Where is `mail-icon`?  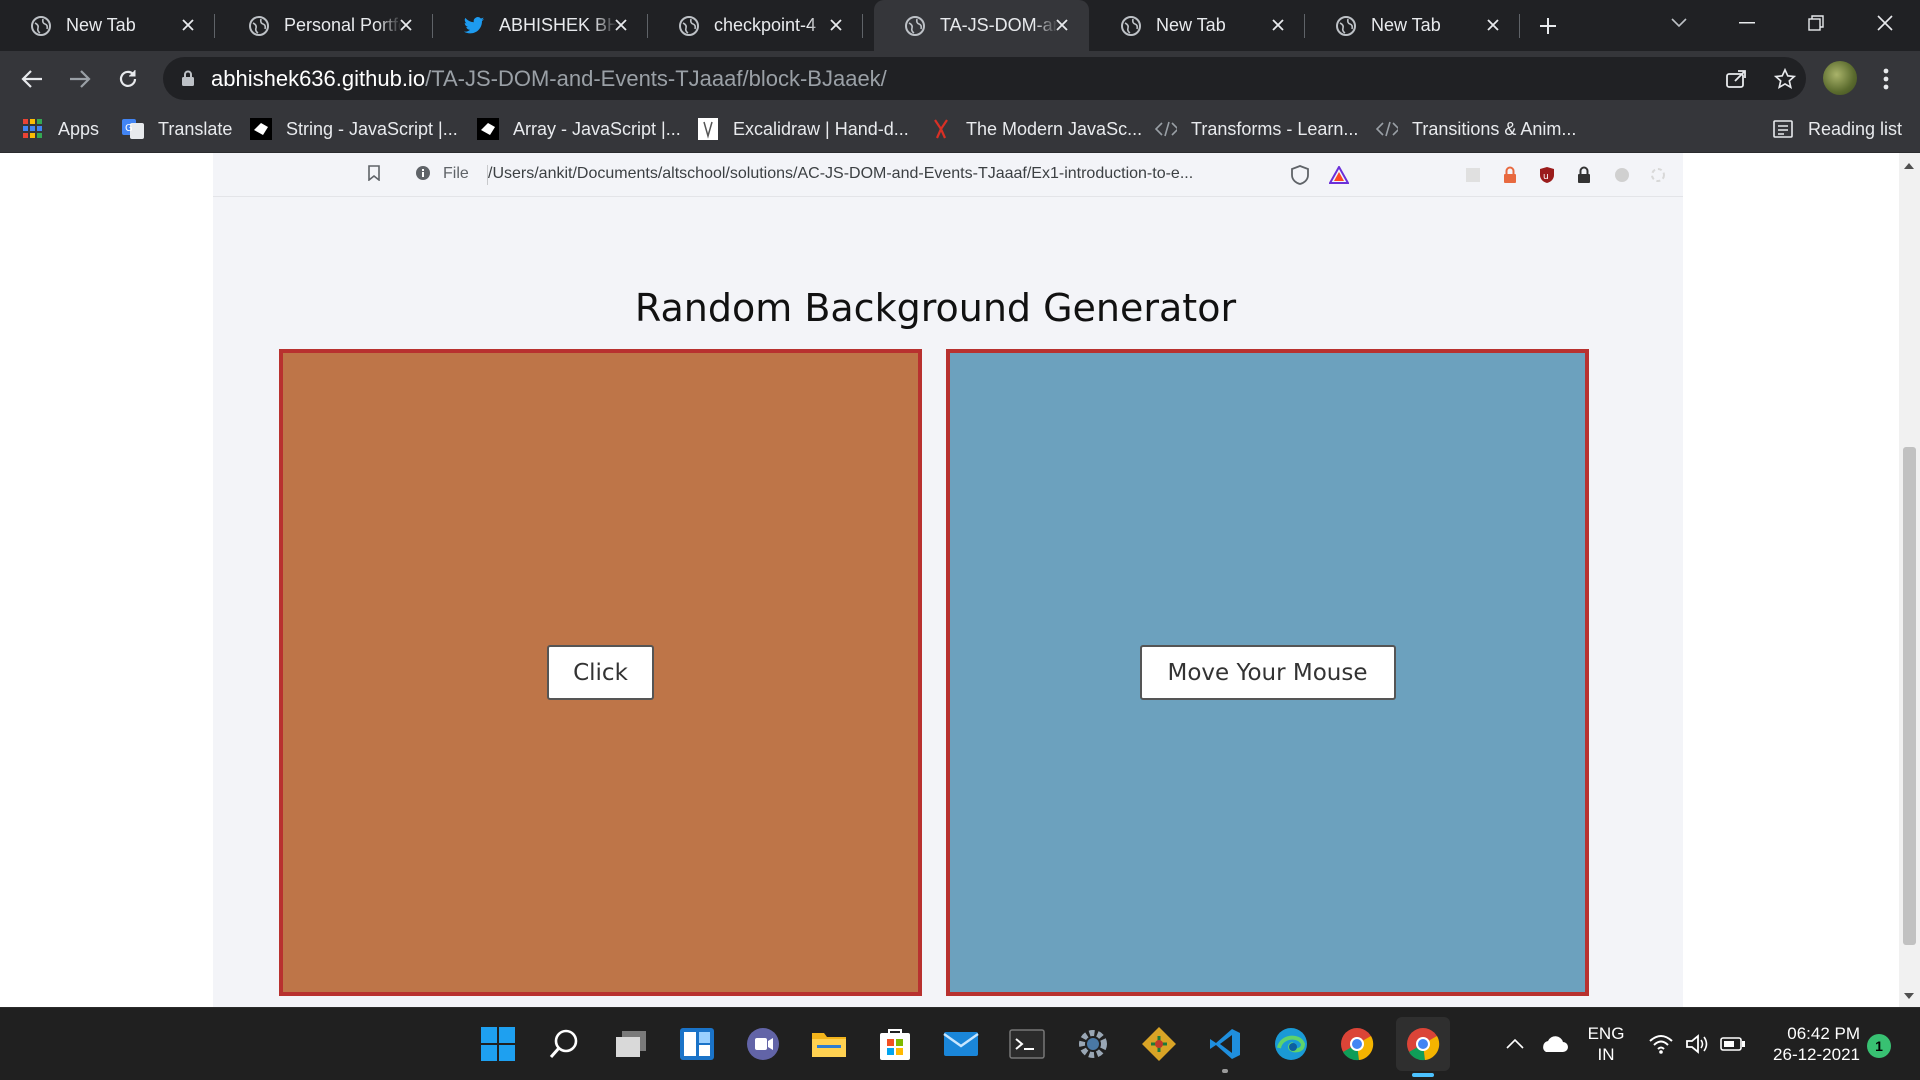 mail-icon is located at coordinates (961, 1044).